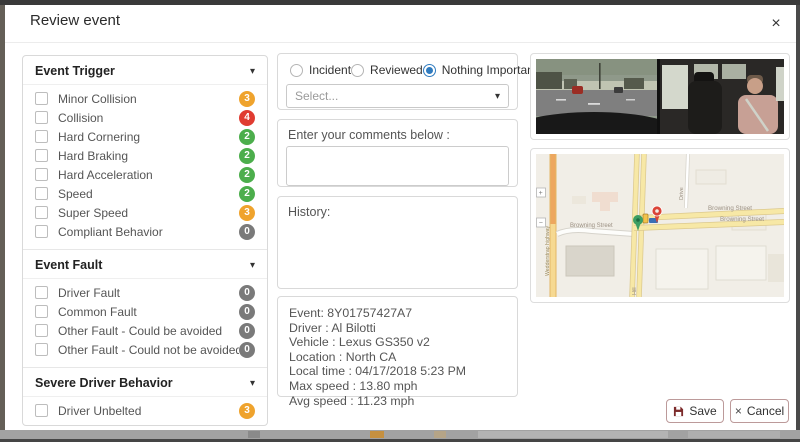 This screenshot has width=800, height=442. Describe the element at coordinates (145, 155) in the screenshot. I see `filter-item: Hard Braking 2` at that location.